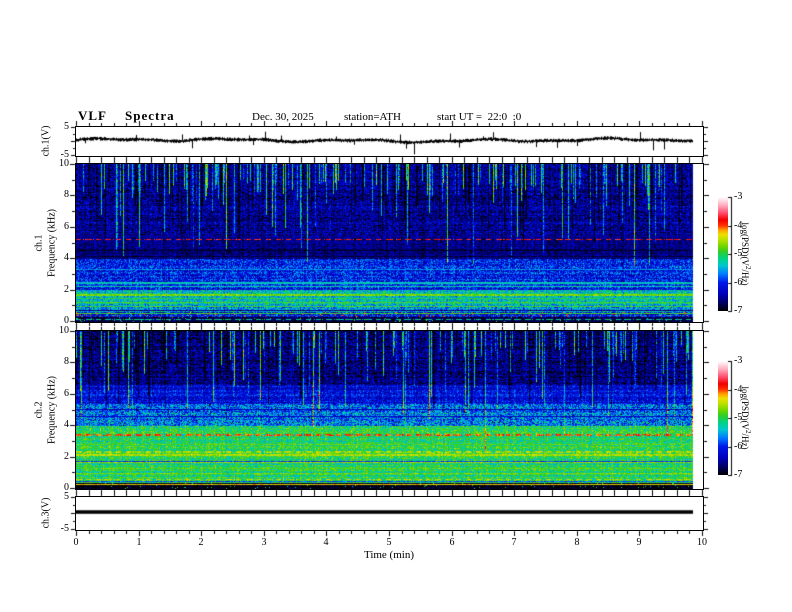  What do you see at coordinates (283, 117) in the screenshot?
I see `header-date: Dec. 30, 2025` at bounding box center [283, 117].